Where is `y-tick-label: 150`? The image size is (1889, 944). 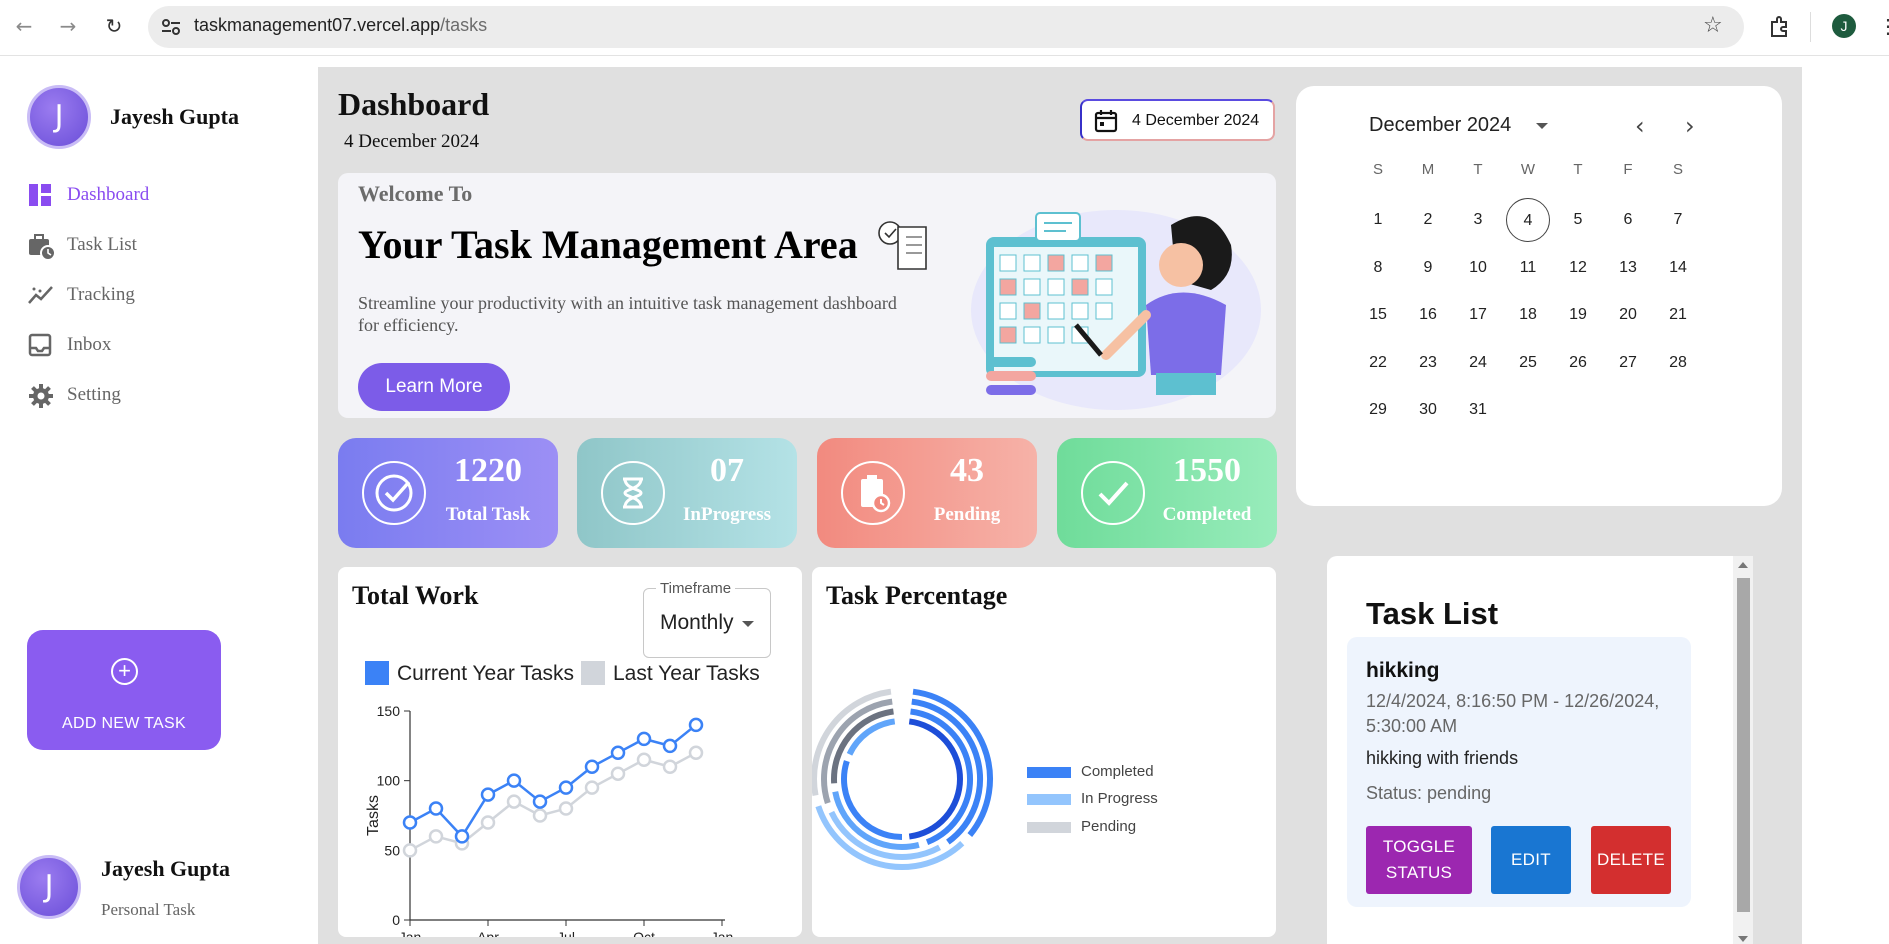
y-tick-label: 150 is located at coordinates (389, 711).